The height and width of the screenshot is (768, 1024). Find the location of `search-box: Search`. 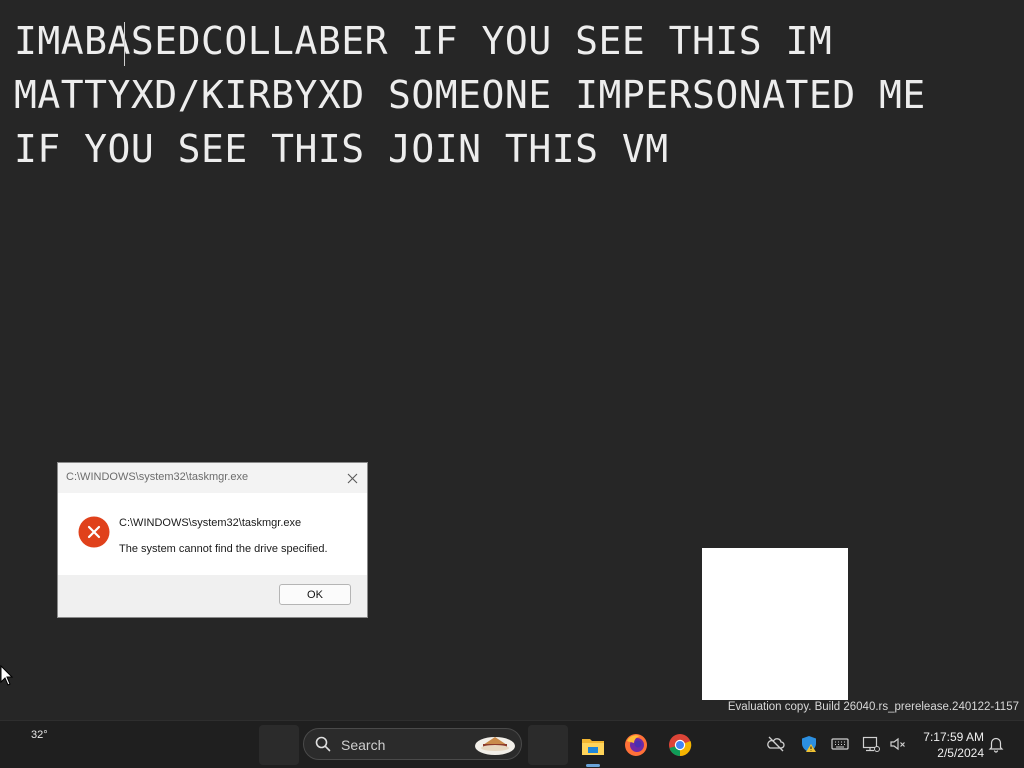

search-box: Search is located at coordinates (412, 744).